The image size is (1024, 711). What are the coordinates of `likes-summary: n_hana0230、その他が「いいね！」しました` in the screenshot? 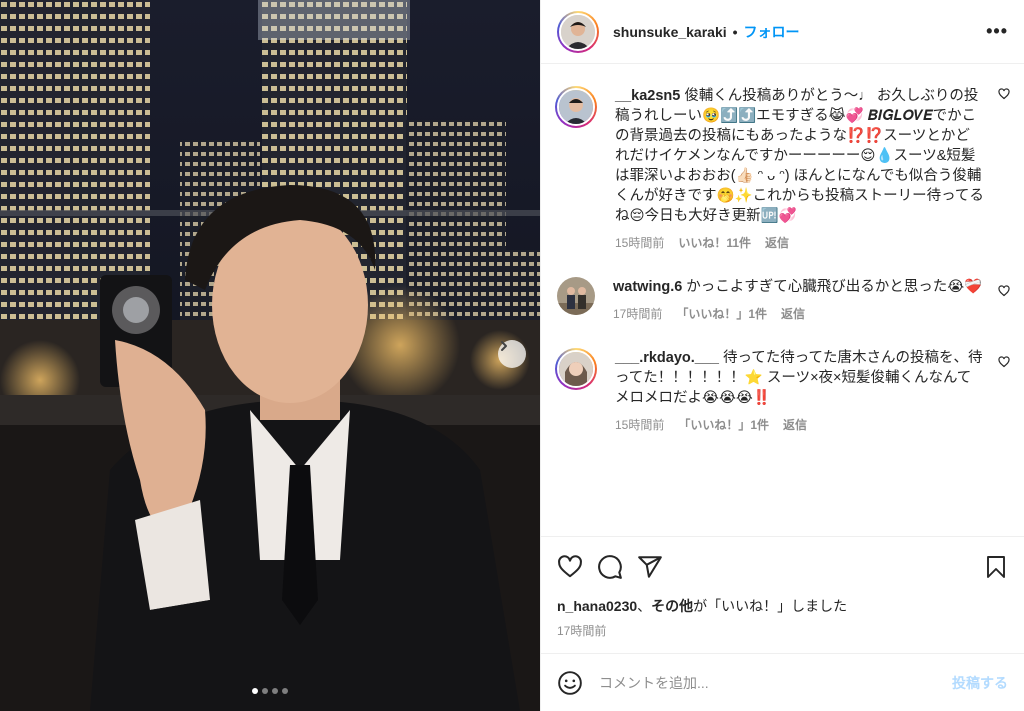 It's located at (782, 606).